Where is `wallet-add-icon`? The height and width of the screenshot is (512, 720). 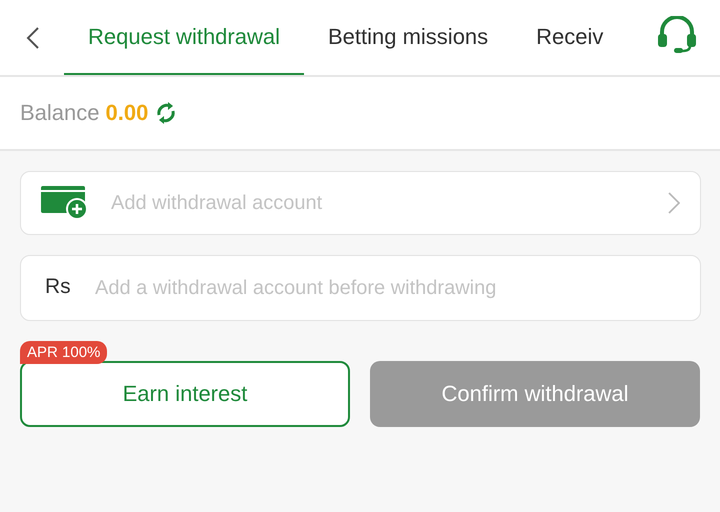 wallet-add-icon is located at coordinates (65, 203).